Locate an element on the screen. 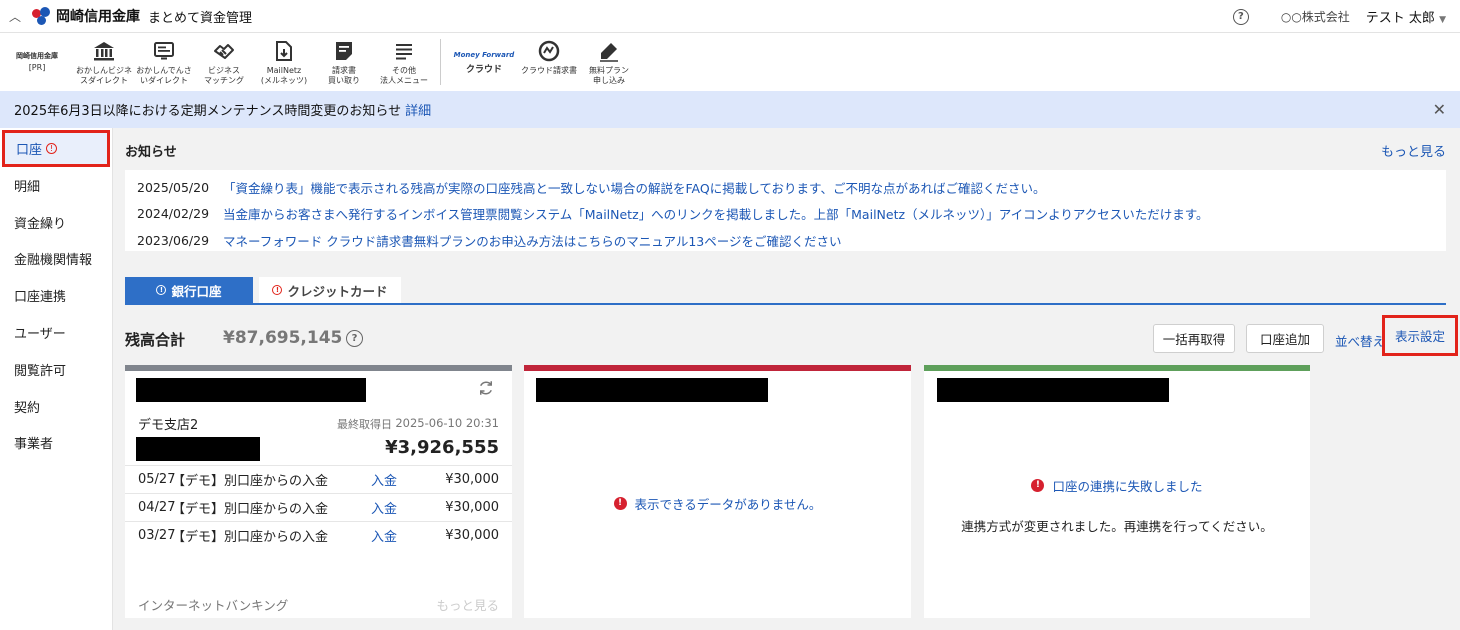 This screenshot has height=630, width=1460. sidebar-item-accounts: 口座 ! is located at coordinates (56, 148).